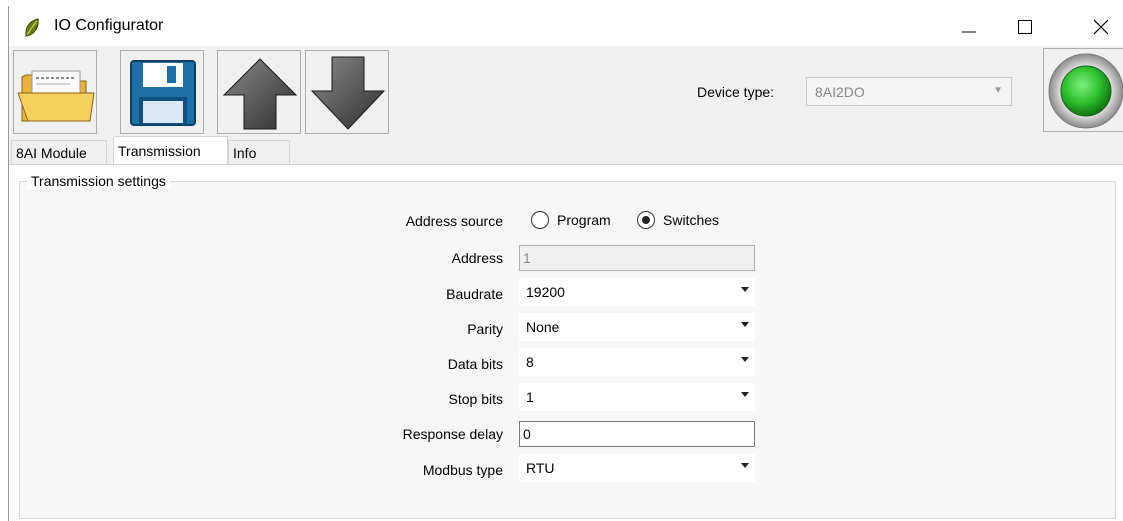  Describe the element at coordinates (637, 258) in the screenshot. I see `address-field: 1` at that location.